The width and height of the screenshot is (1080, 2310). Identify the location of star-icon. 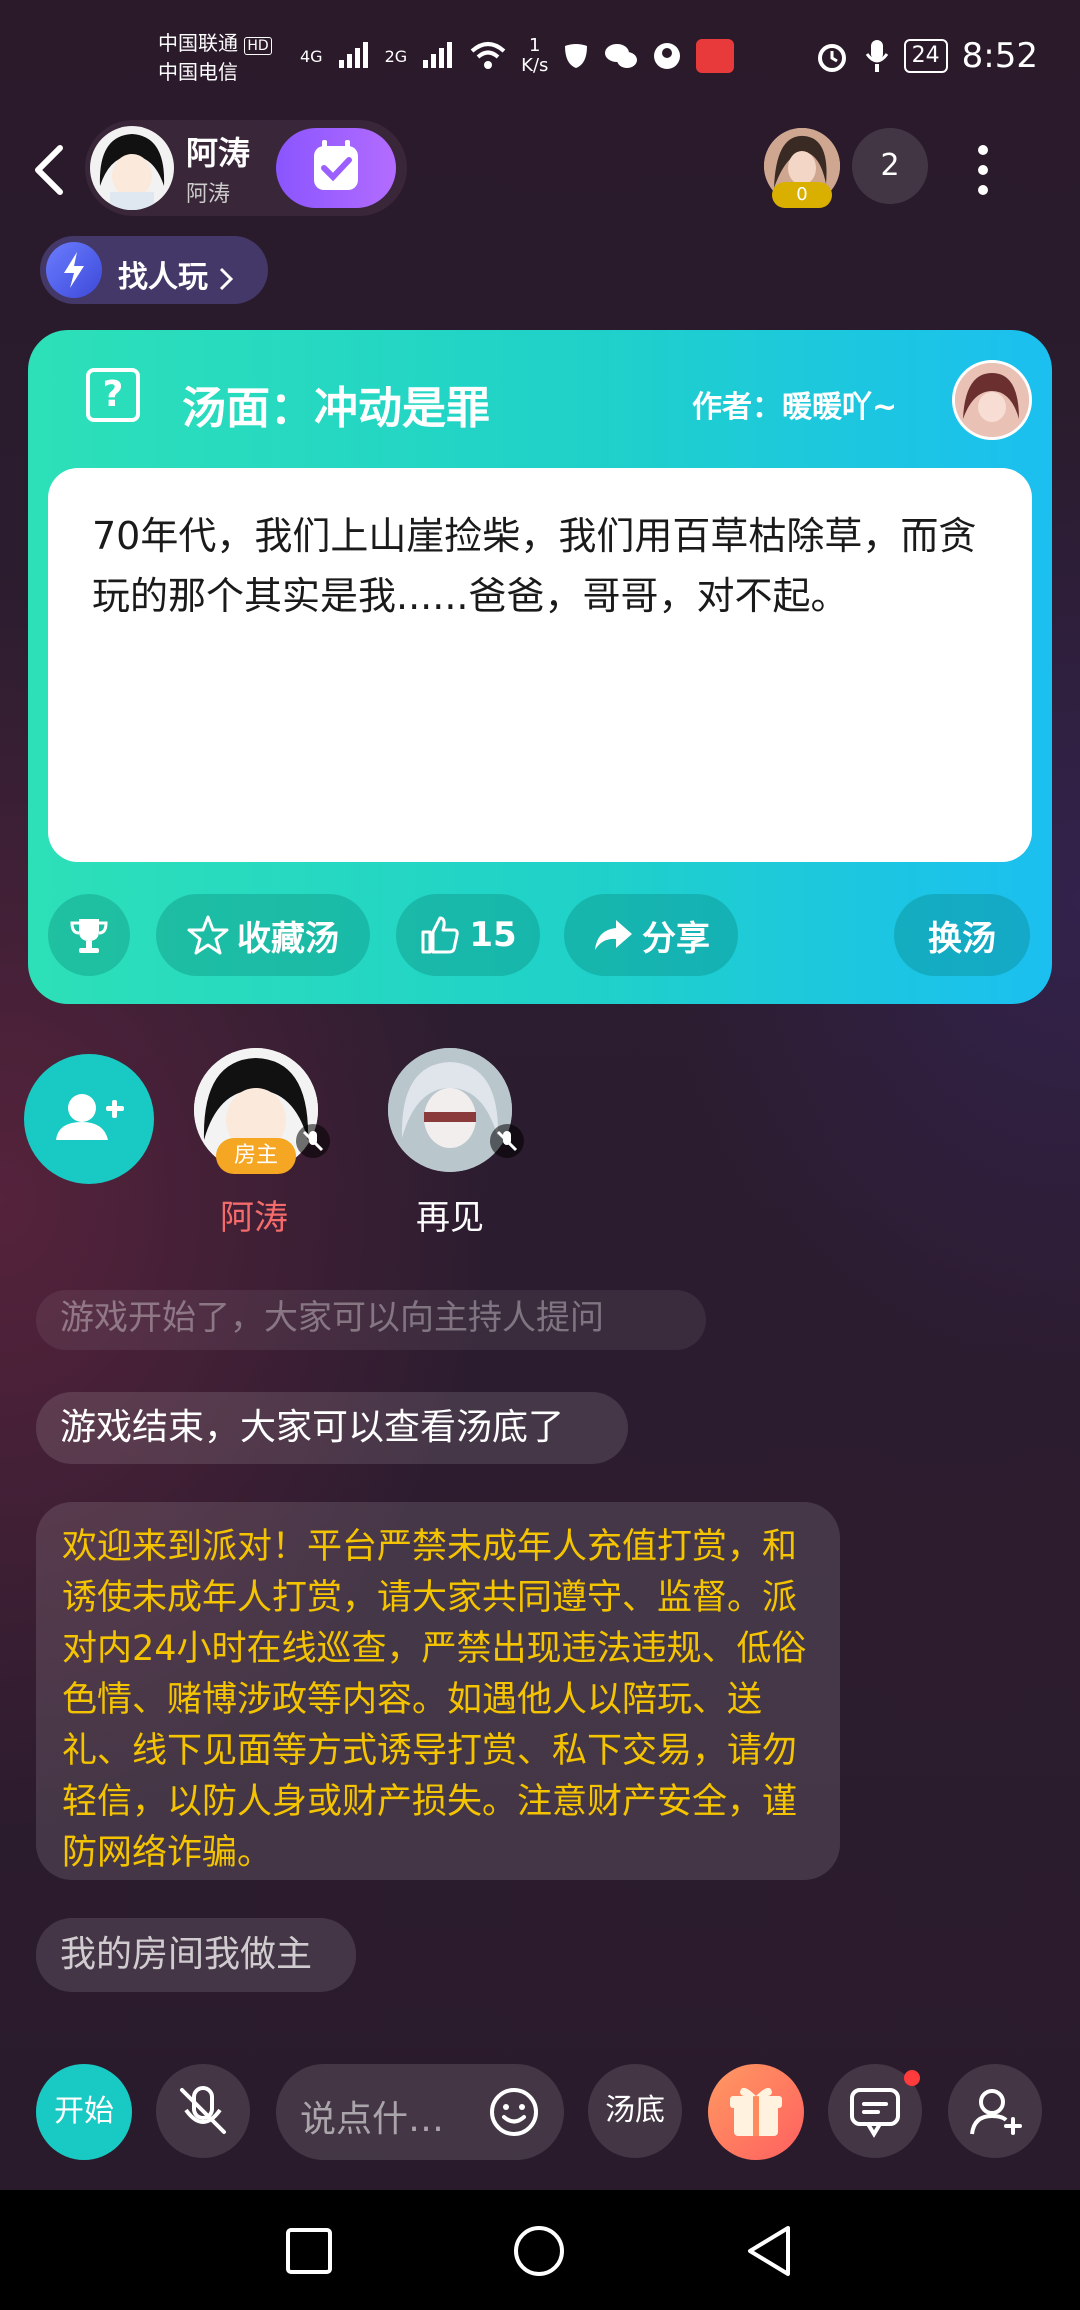
(208, 935).